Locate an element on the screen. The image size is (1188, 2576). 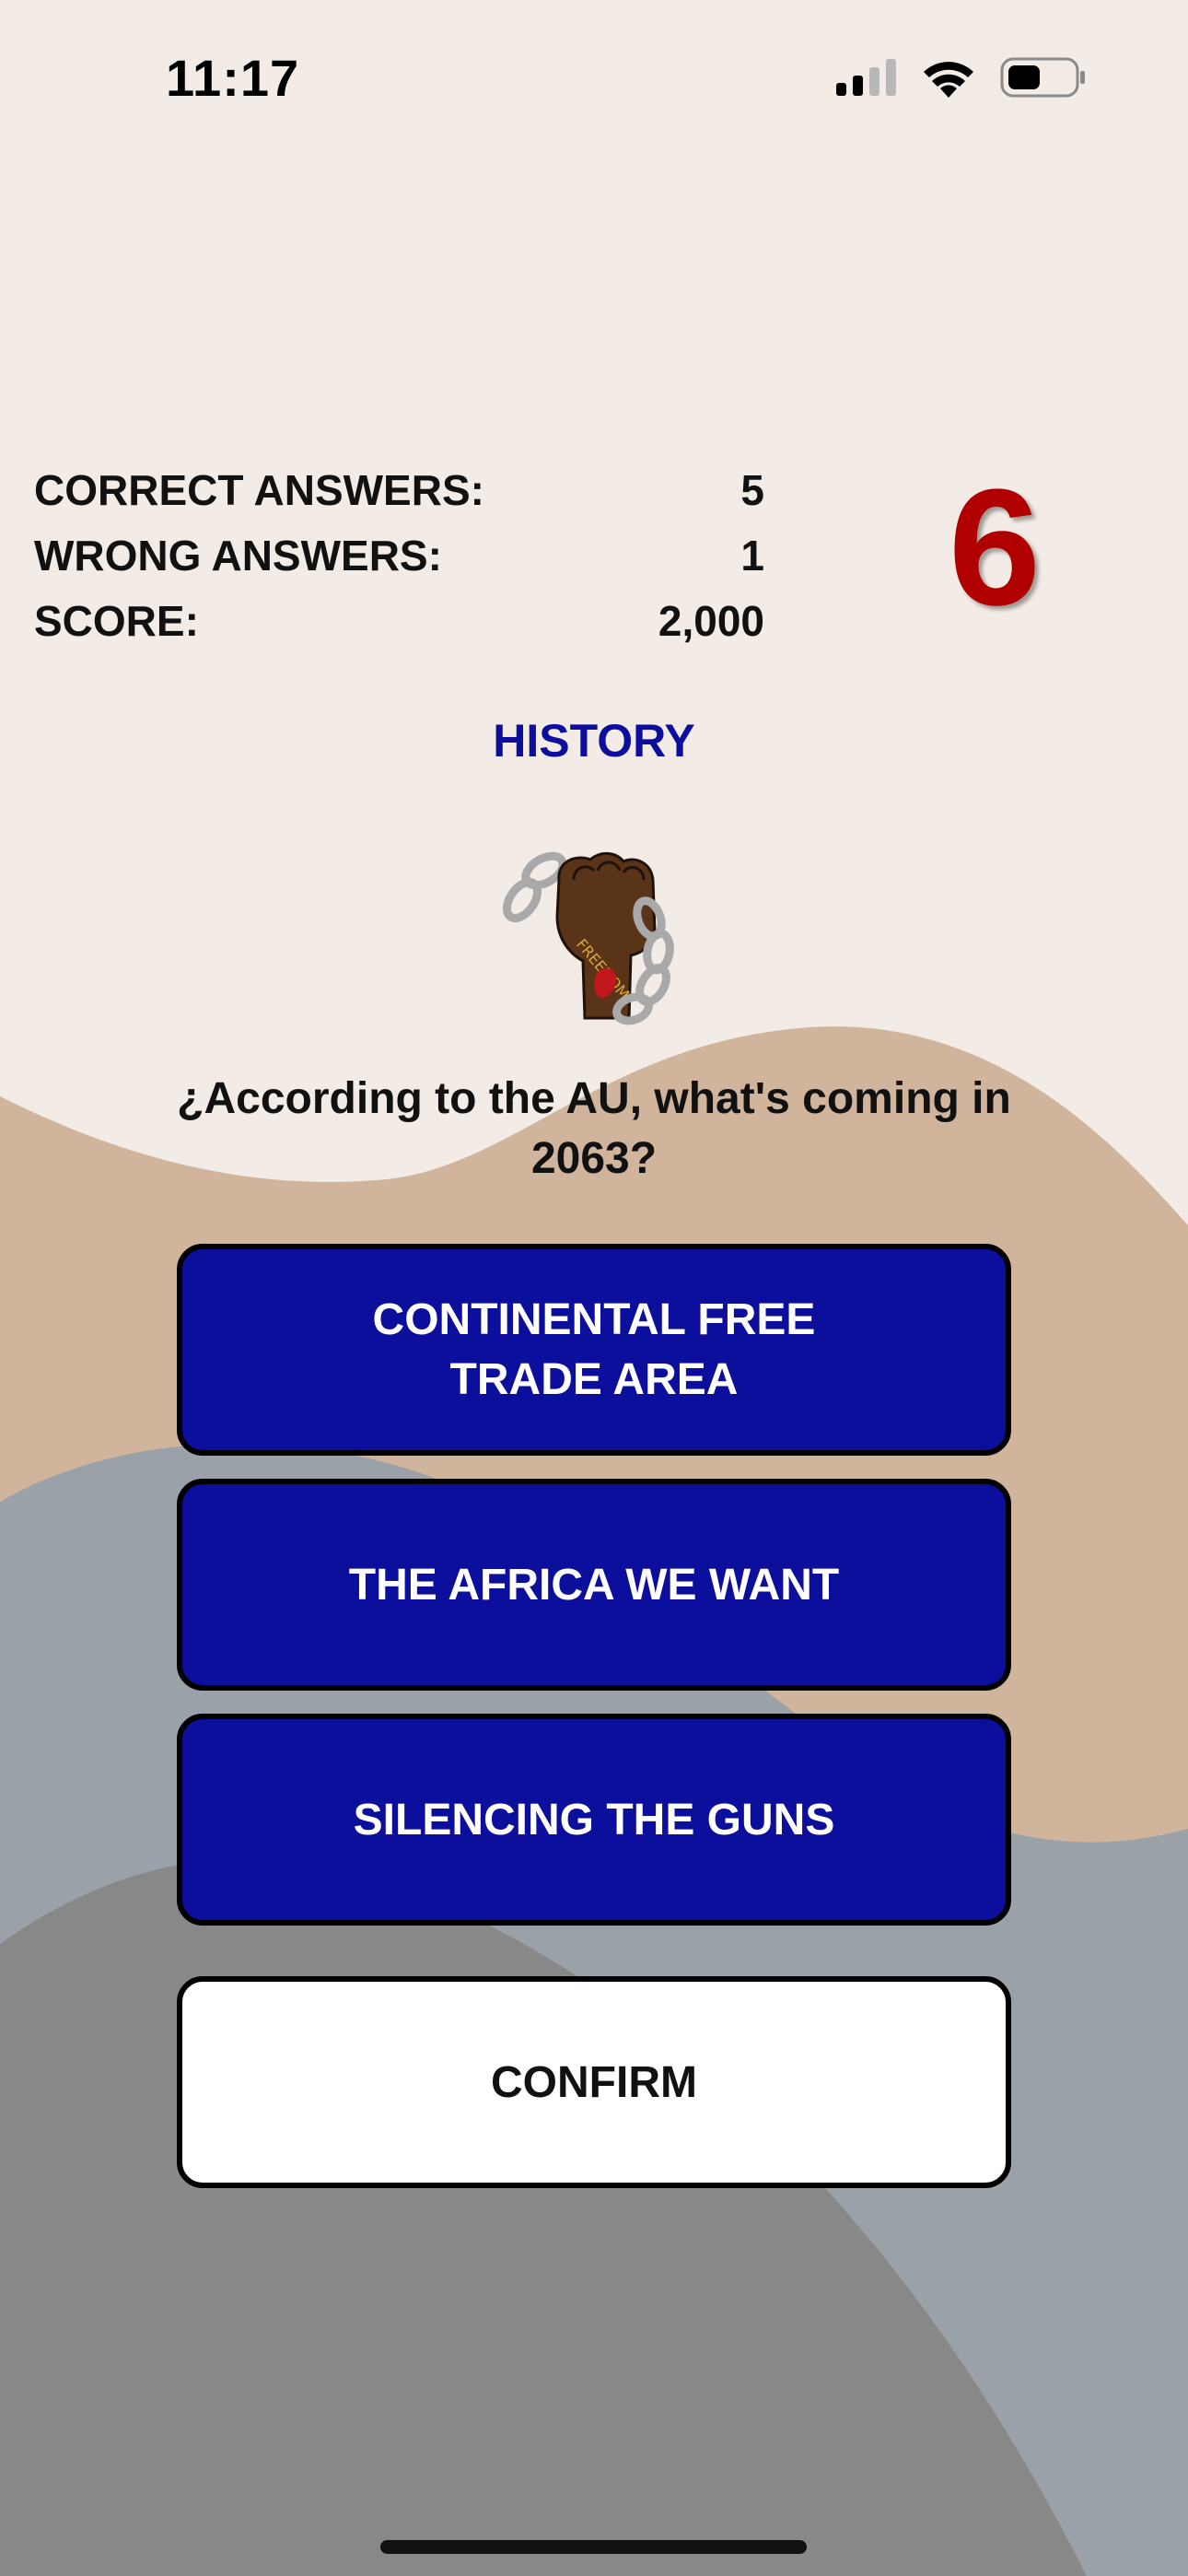
freedom-fist-icon: FREEDOM is located at coordinates (594, 935).